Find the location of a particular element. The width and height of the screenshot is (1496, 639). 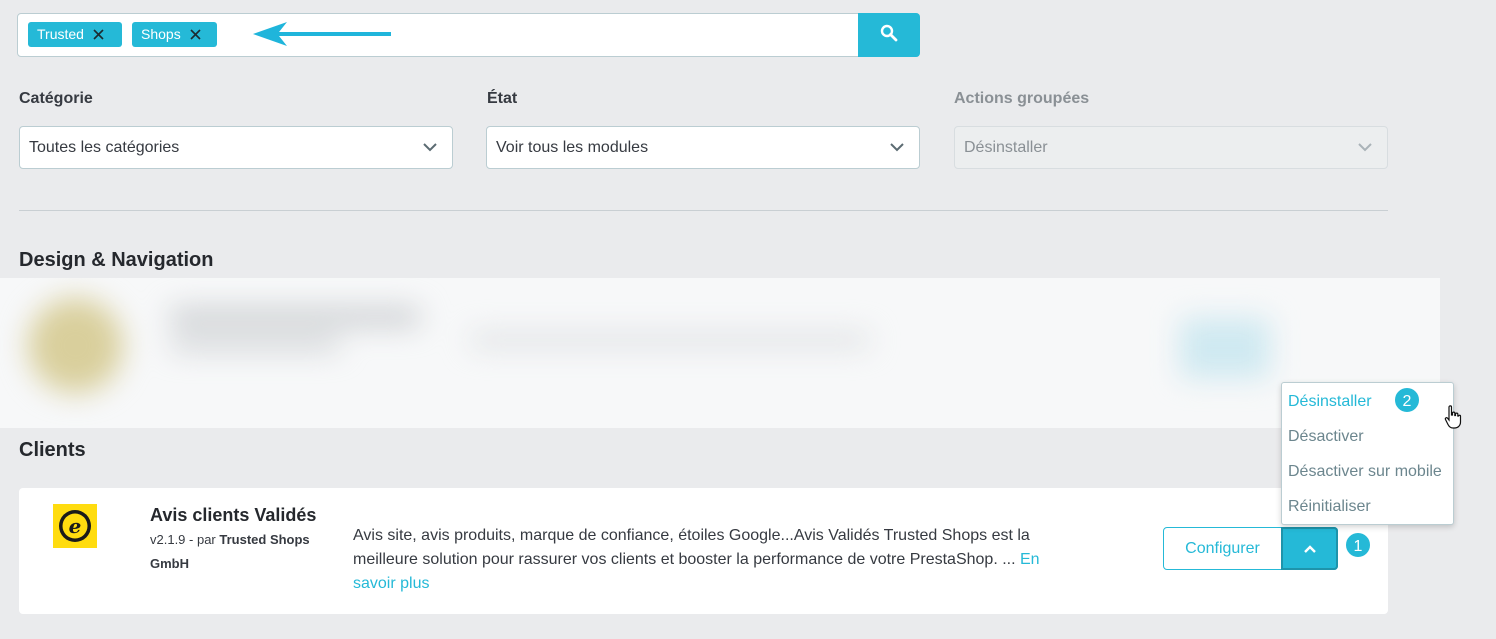

bulk-actions-select: Désinstaller is located at coordinates (1171, 147).